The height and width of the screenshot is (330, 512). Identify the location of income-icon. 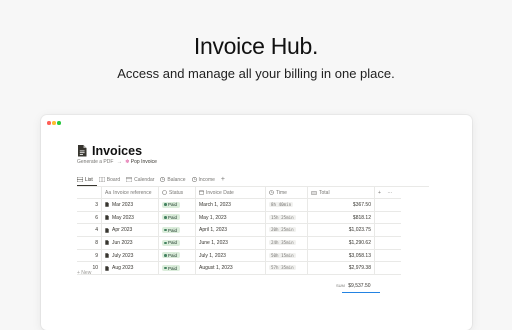
(194, 179).